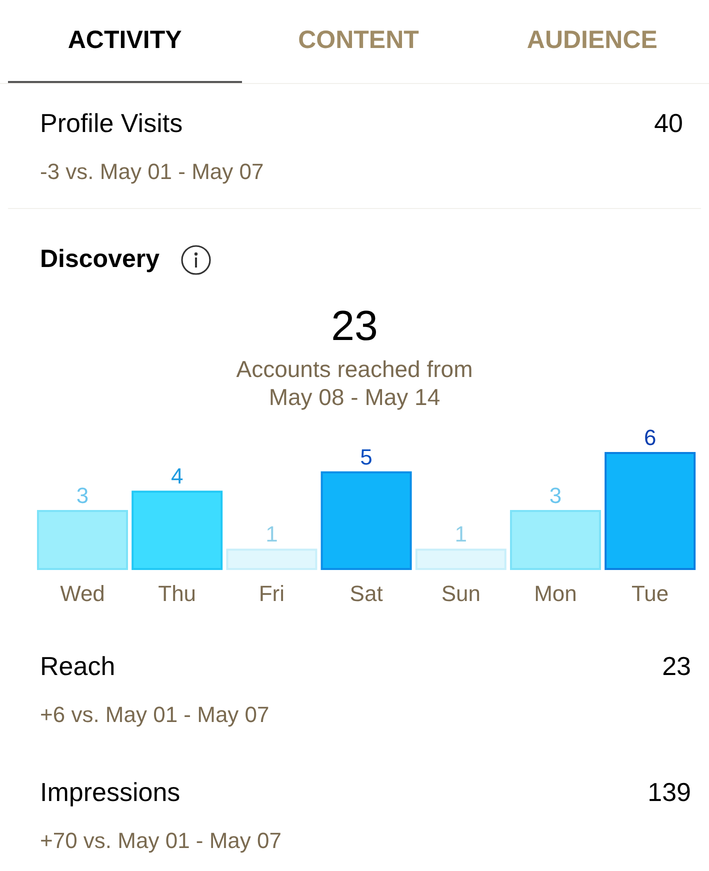 This screenshot has width=709, height=871. What do you see at coordinates (125, 41) in the screenshot?
I see `tab: ACTIVITY` at bounding box center [125, 41].